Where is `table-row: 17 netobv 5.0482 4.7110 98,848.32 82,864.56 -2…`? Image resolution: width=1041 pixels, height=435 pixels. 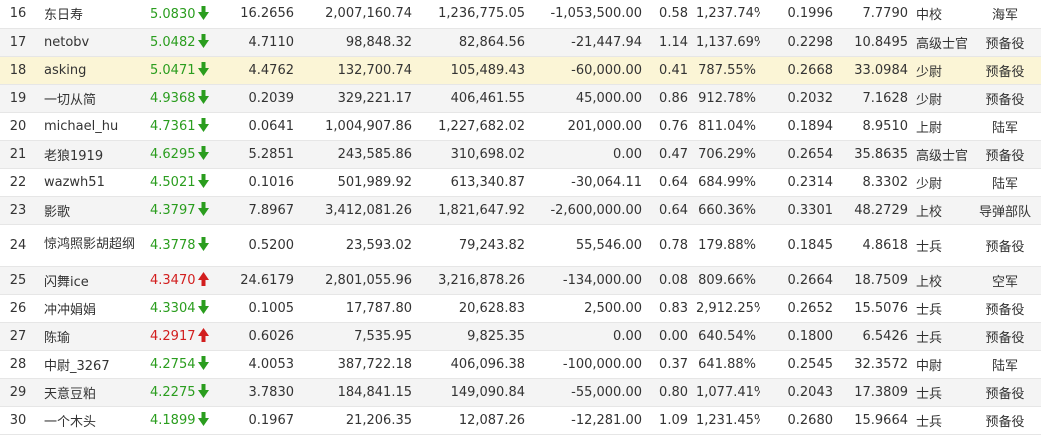 table-row: 17 netobv 5.0482 4.7110 98,848.32 82,864.56 -2… is located at coordinates (520, 42).